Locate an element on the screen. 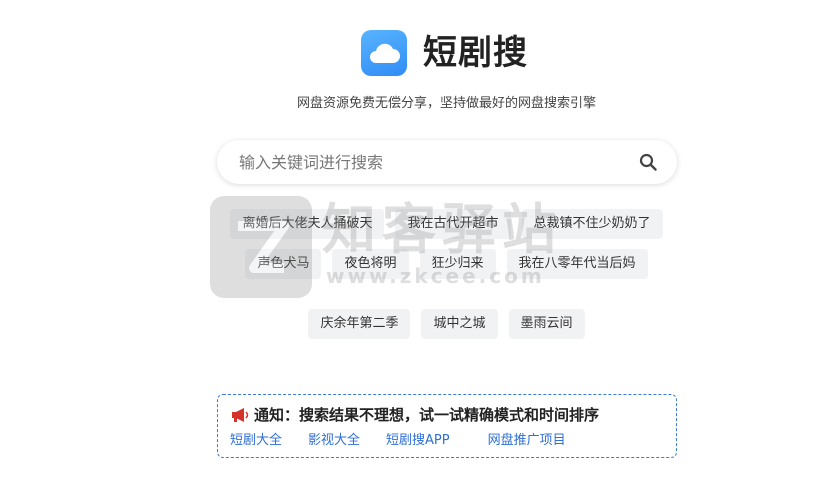  notice-links: 短剧大全 影视大全 短剧搜APP 网盘推广项目 is located at coordinates (447, 438).